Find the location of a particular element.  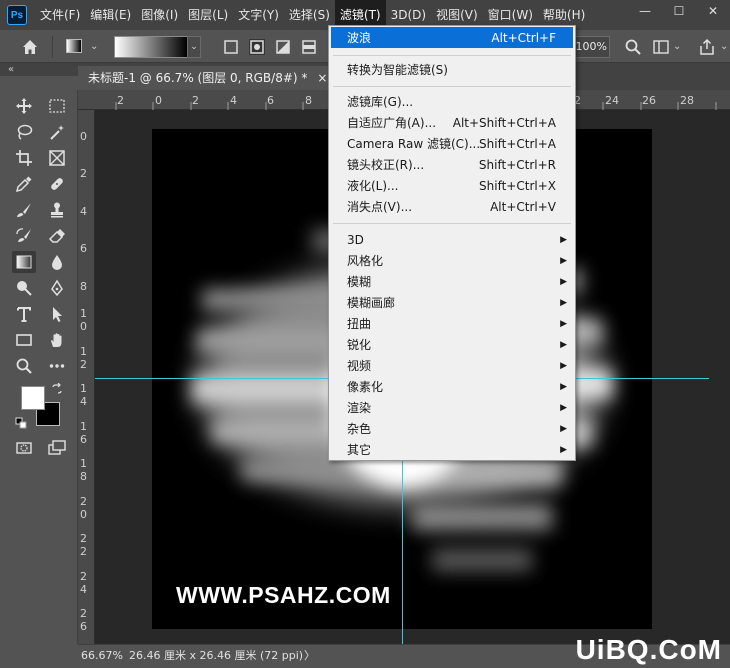

menu-item-pixelate: 像素化 ▶ is located at coordinates (452, 386).